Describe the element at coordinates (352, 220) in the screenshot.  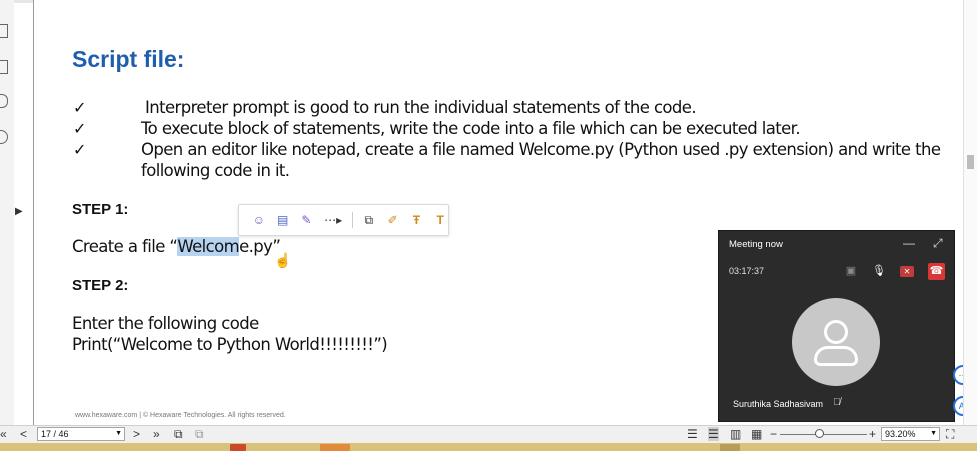
I see `toolbar-divider` at that location.